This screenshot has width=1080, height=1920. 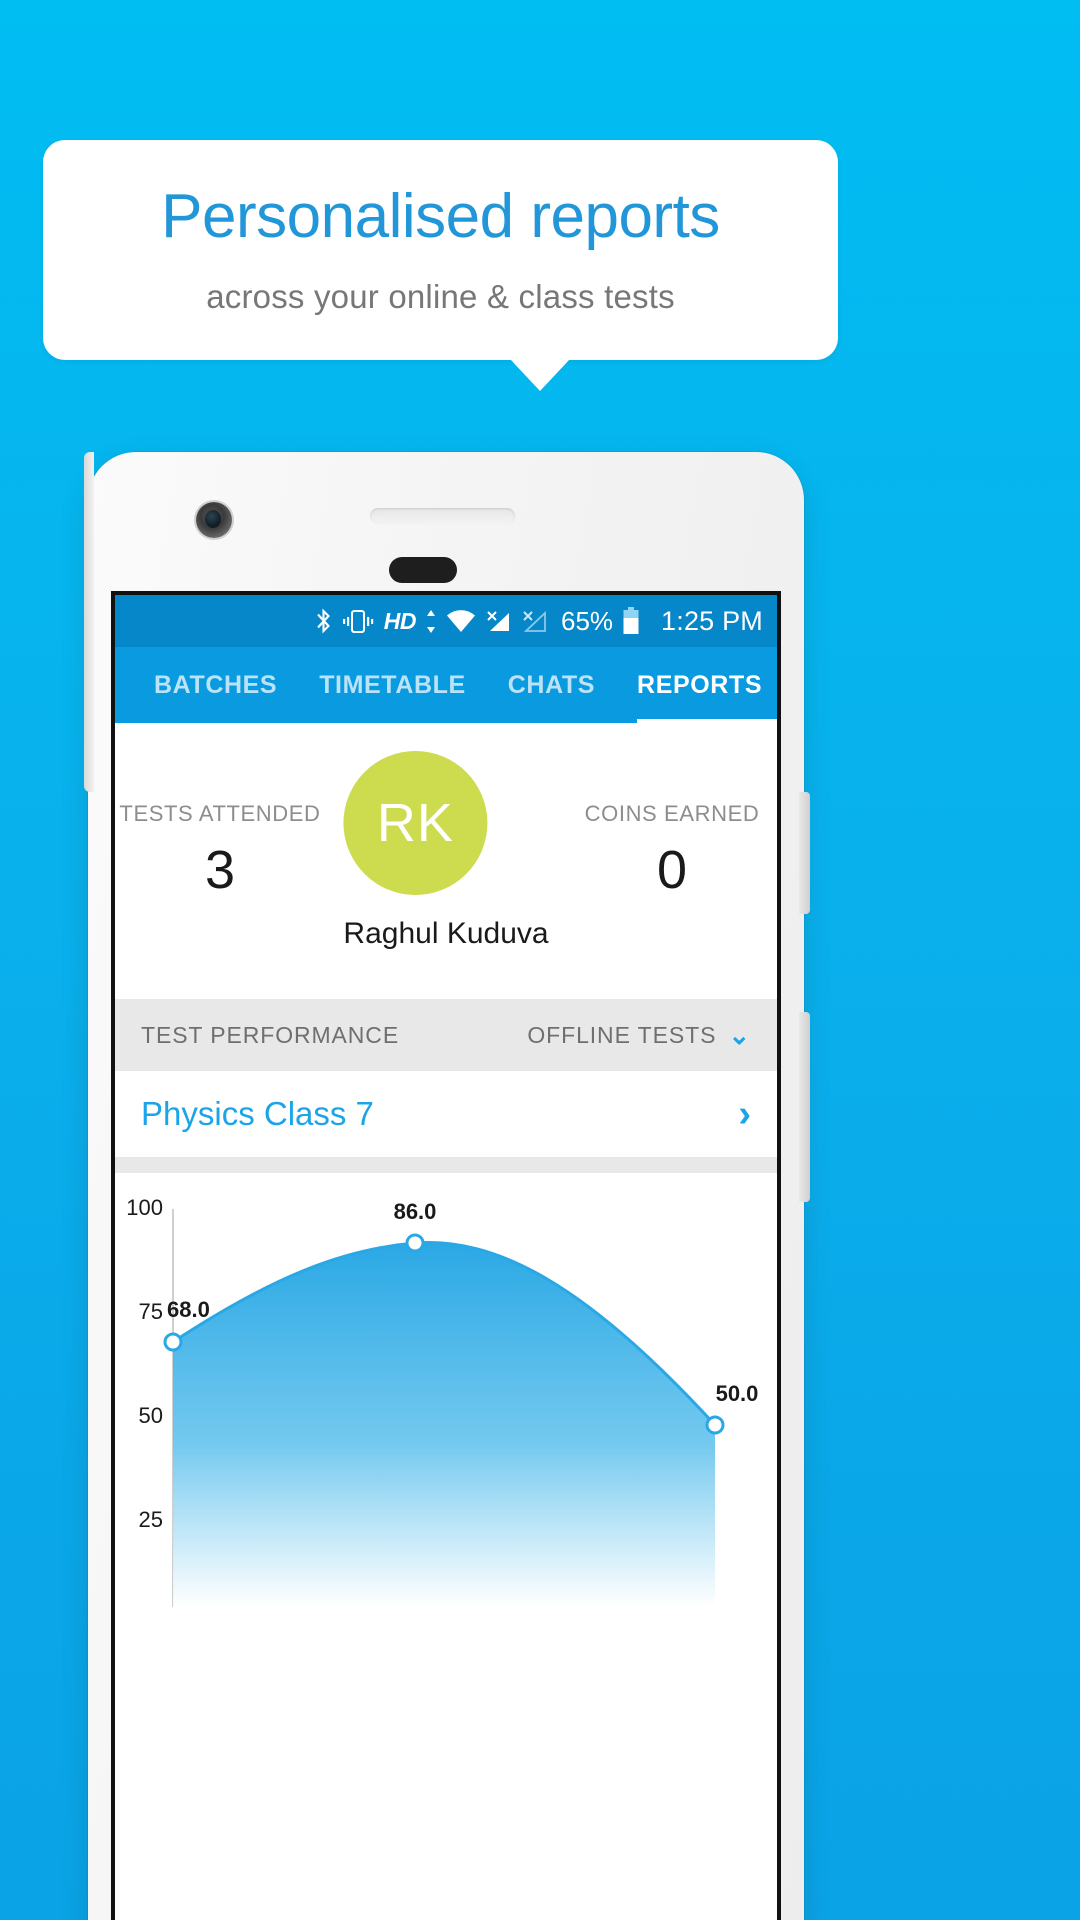 I want to click on tab-batches: BATCHES, so click(x=215, y=685).